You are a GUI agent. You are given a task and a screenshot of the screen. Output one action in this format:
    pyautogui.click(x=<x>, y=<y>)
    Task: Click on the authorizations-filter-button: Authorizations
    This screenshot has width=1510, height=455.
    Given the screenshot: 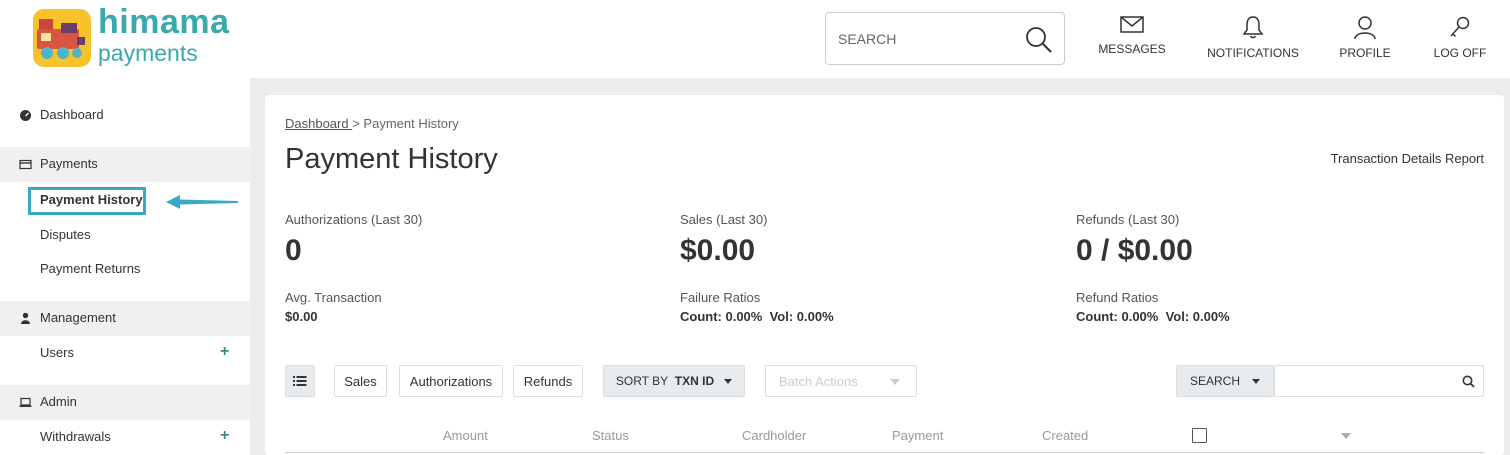 What is the action you would take?
    pyautogui.click(x=451, y=381)
    